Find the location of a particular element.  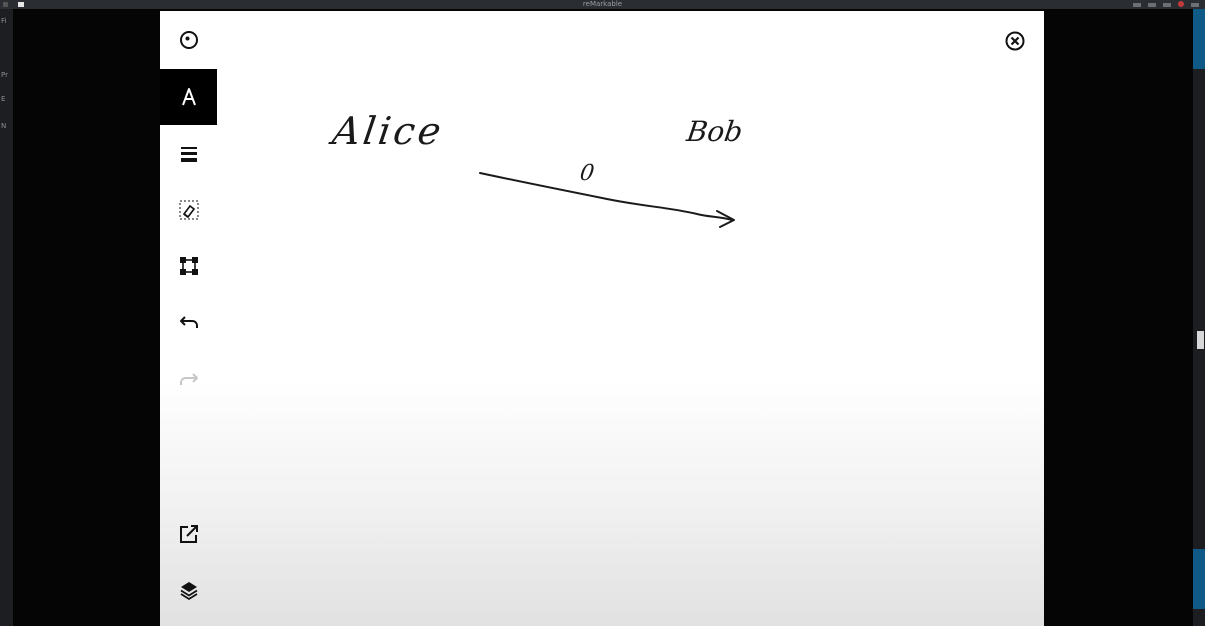

undo-icon is located at coordinates (188, 322).